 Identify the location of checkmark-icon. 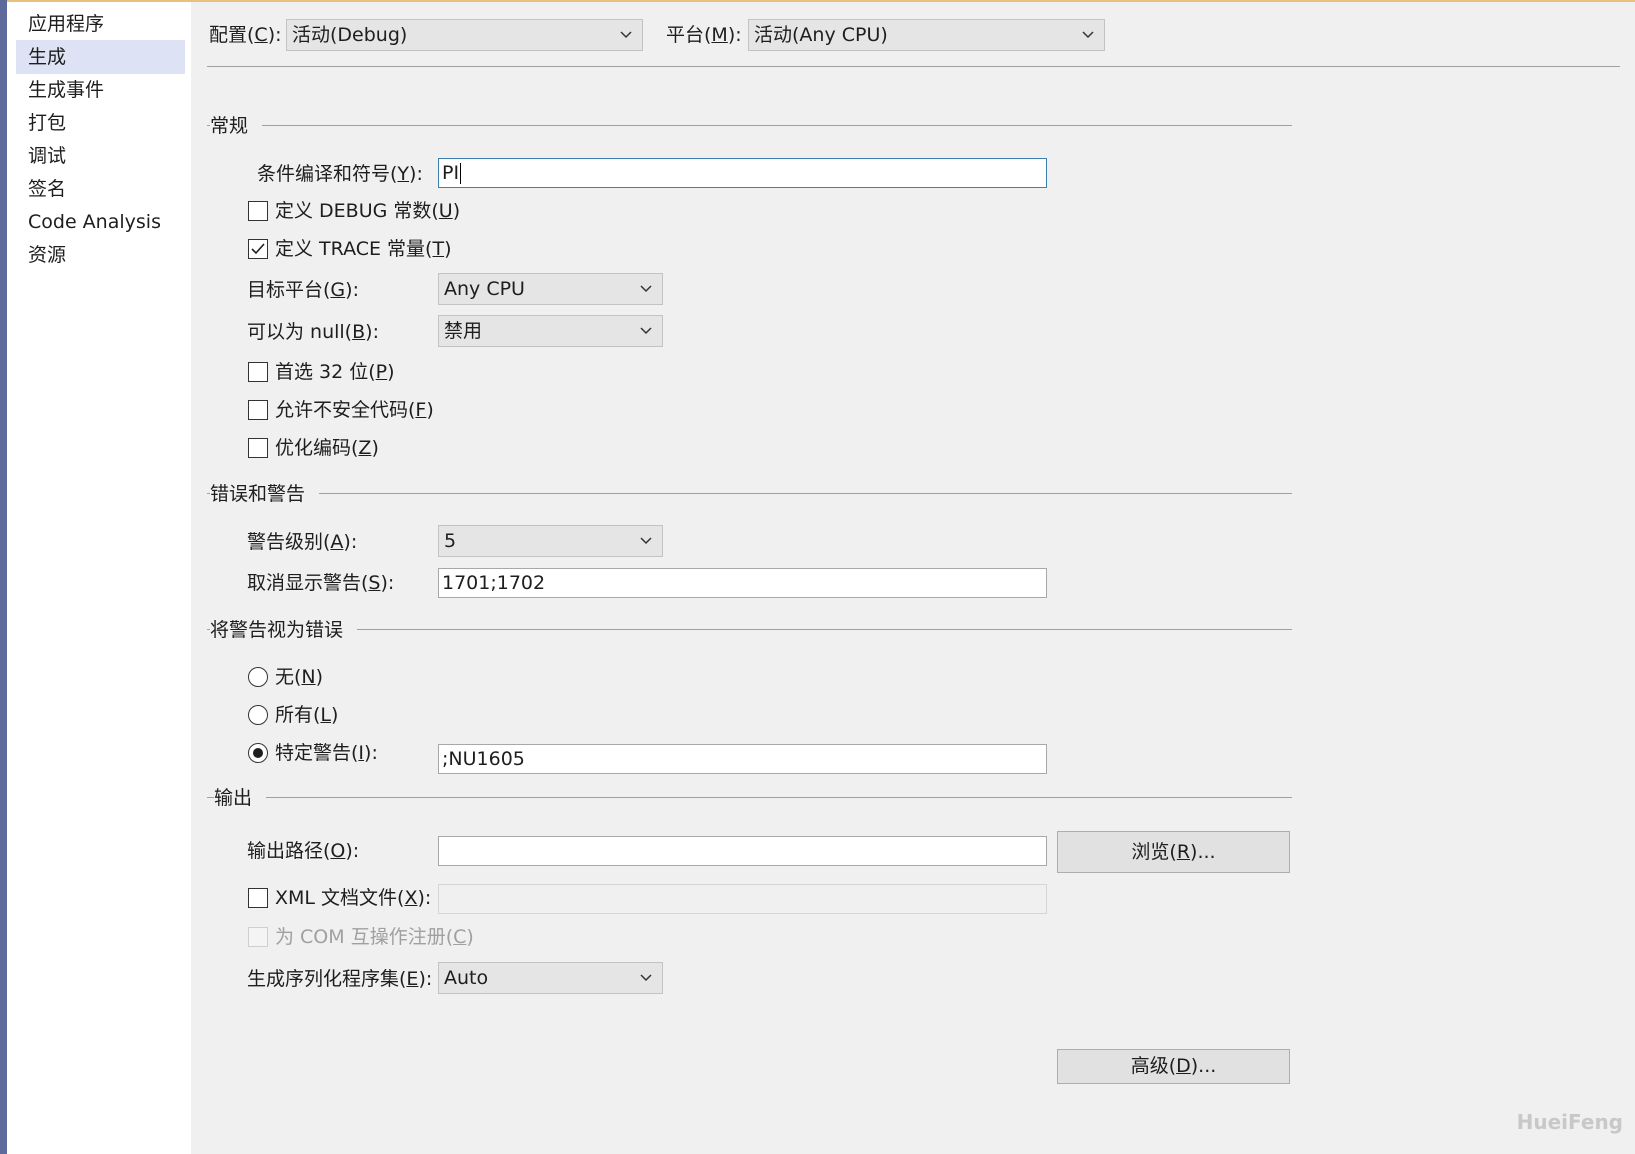
(258, 249).